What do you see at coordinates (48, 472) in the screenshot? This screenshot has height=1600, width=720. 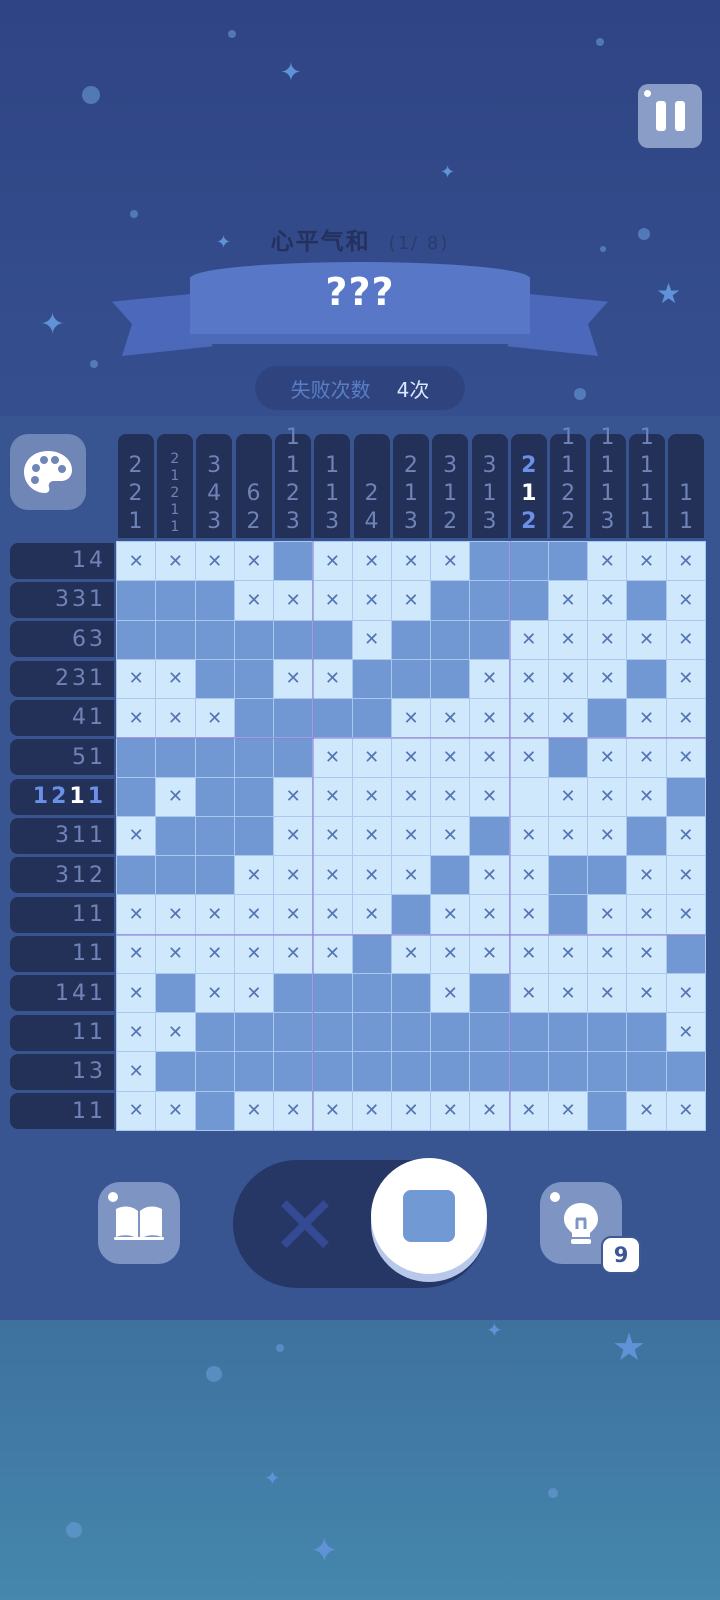 I see `palette-button` at bounding box center [48, 472].